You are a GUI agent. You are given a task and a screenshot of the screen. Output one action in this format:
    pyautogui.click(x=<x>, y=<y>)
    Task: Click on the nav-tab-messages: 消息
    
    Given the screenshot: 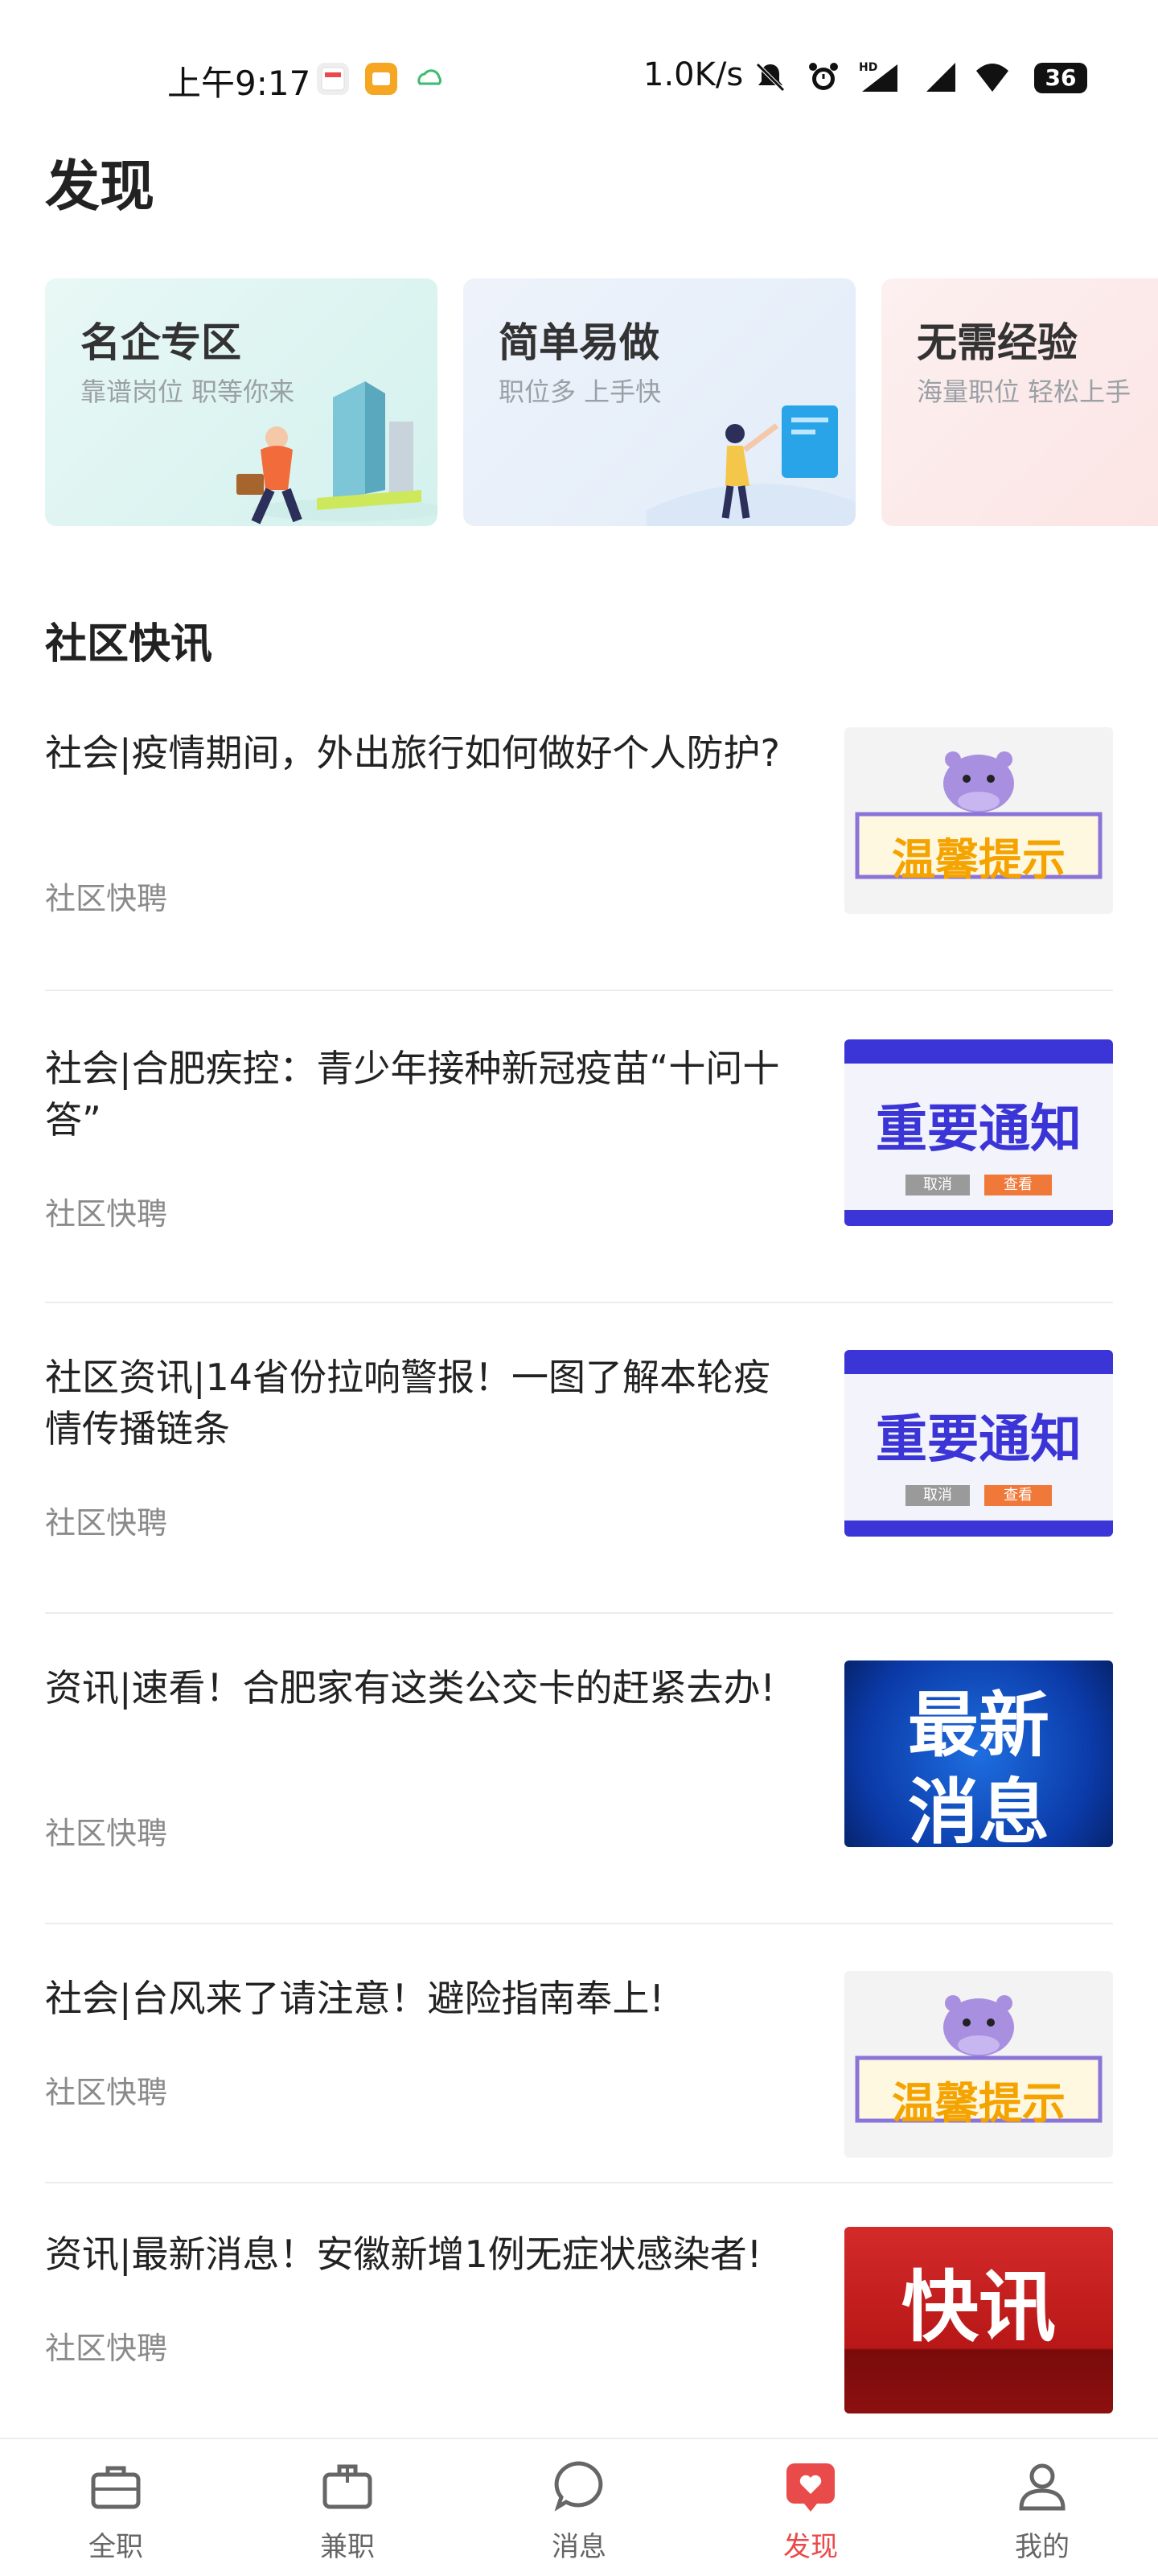 What is the action you would take?
    pyautogui.click(x=579, y=2507)
    